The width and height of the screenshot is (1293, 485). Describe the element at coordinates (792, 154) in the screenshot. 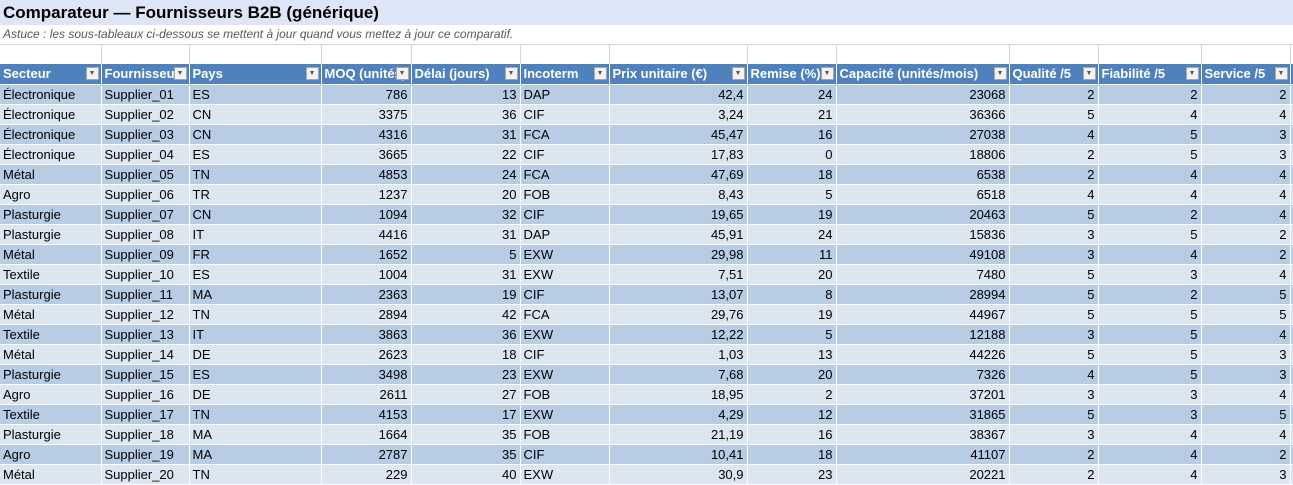

I see `table-cell: 0` at that location.